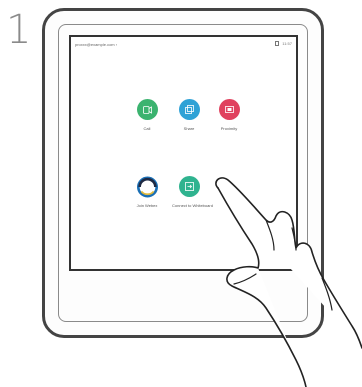 This screenshot has width=362, height=387. I want to click on share-button: Share, so click(189, 115).